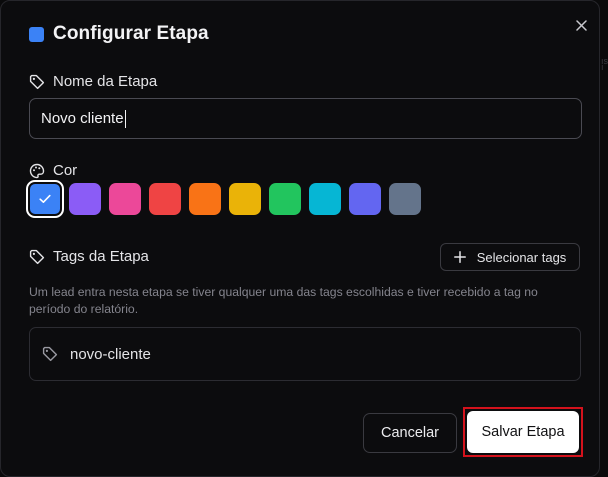 This screenshot has width=608, height=477. What do you see at coordinates (305, 118) in the screenshot?
I see `stage-name-input: Novo cliente` at bounding box center [305, 118].